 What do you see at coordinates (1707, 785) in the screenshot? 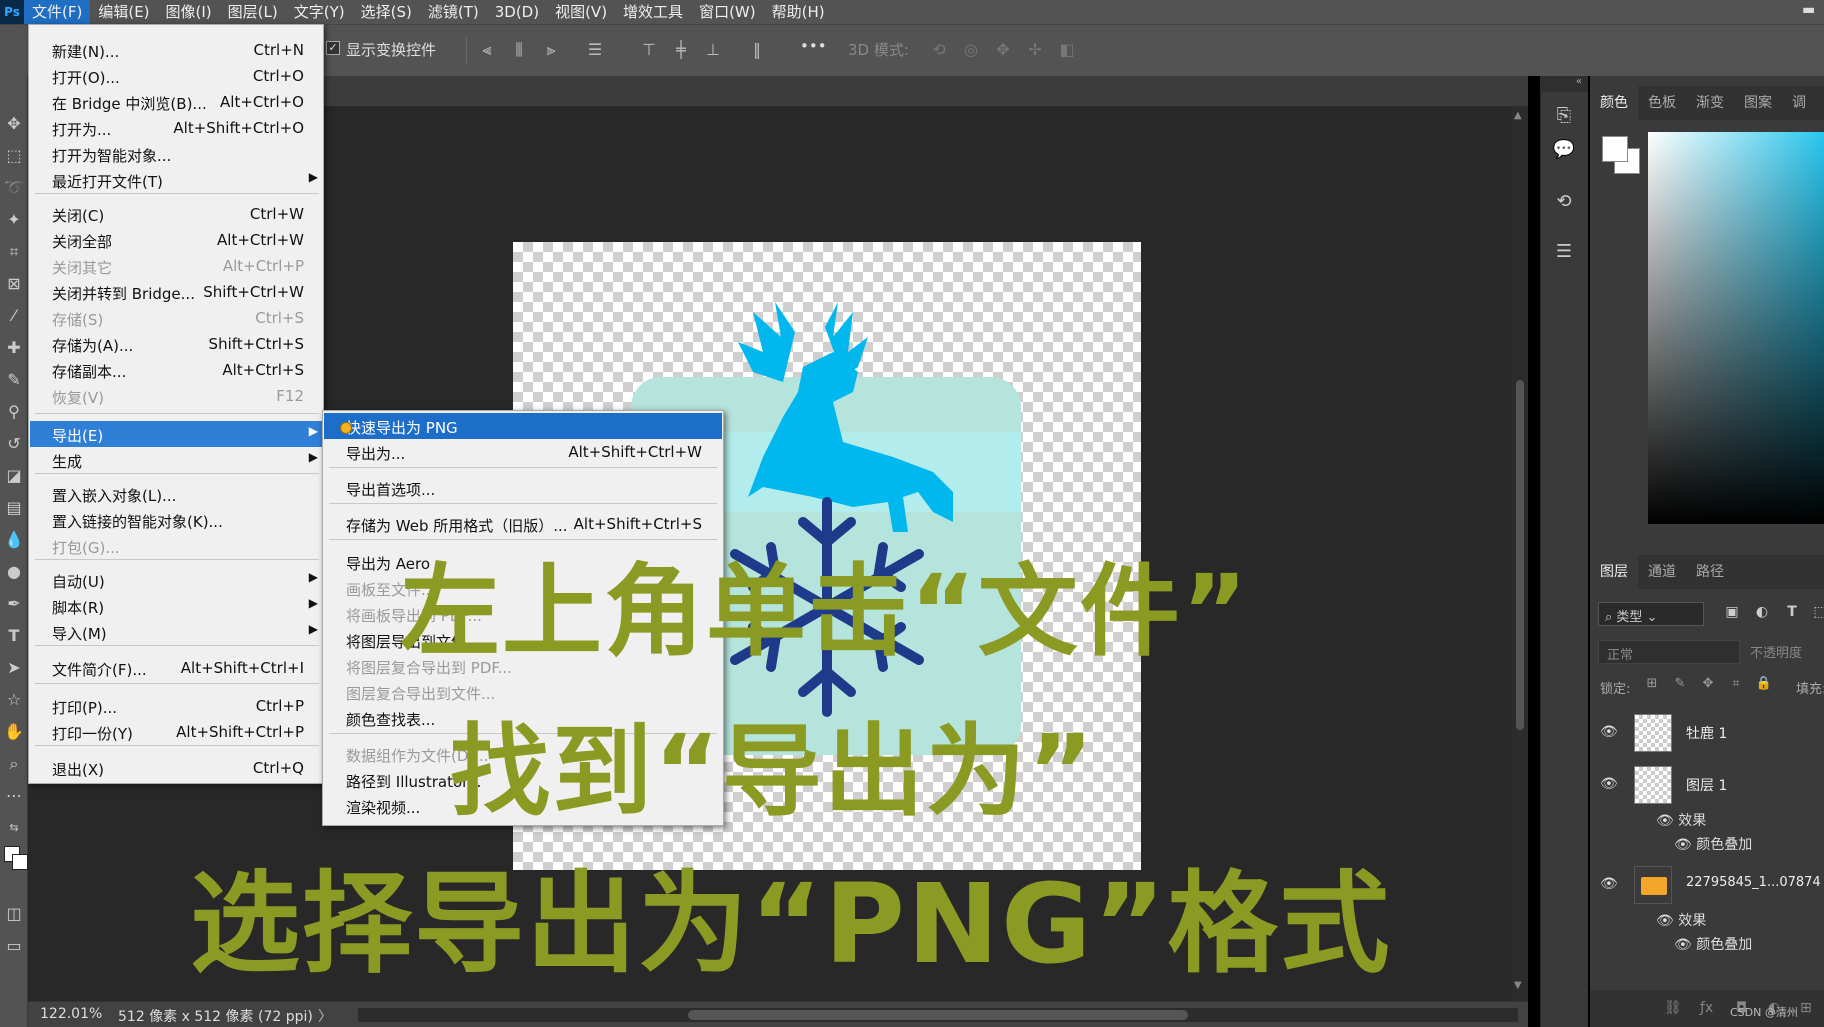
I see `layer-row: 👁 图层 1` at bounding box center [1707, 785].